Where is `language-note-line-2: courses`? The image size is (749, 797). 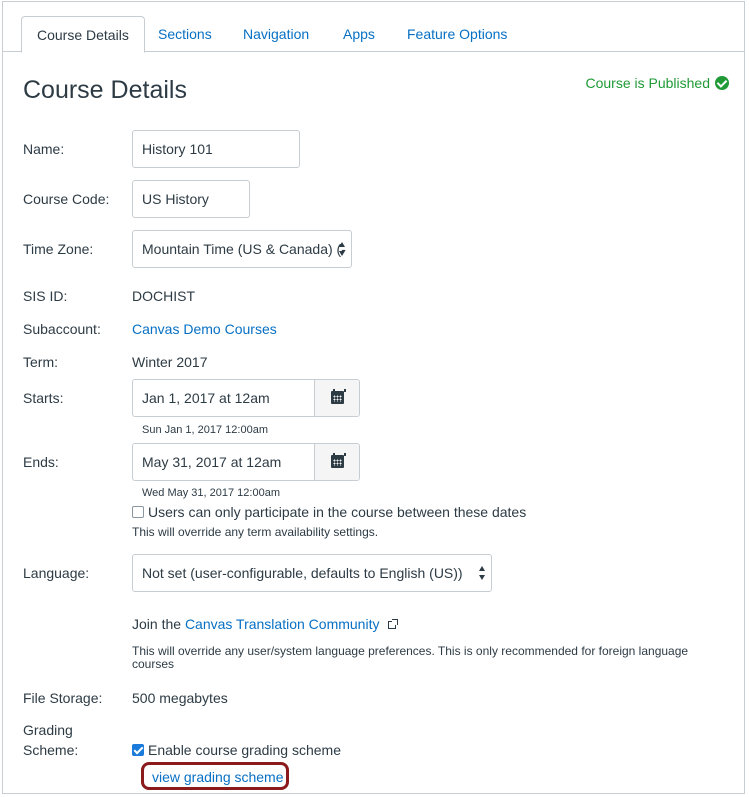
language-note-line-2: courses is located at coordinates (153, 664).